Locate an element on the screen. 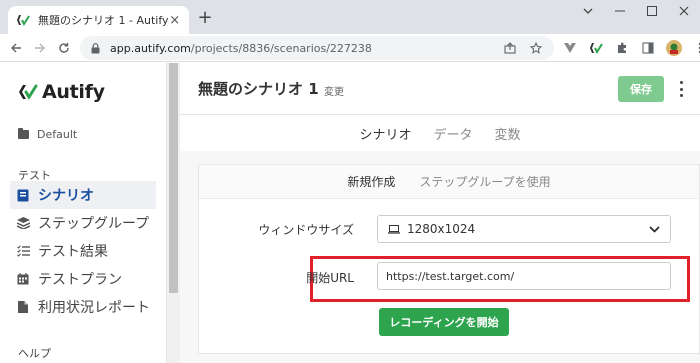 The height and width of the screenshot is (363, 700). start-url-label: 開始URL is located at coordinates (330, 278).